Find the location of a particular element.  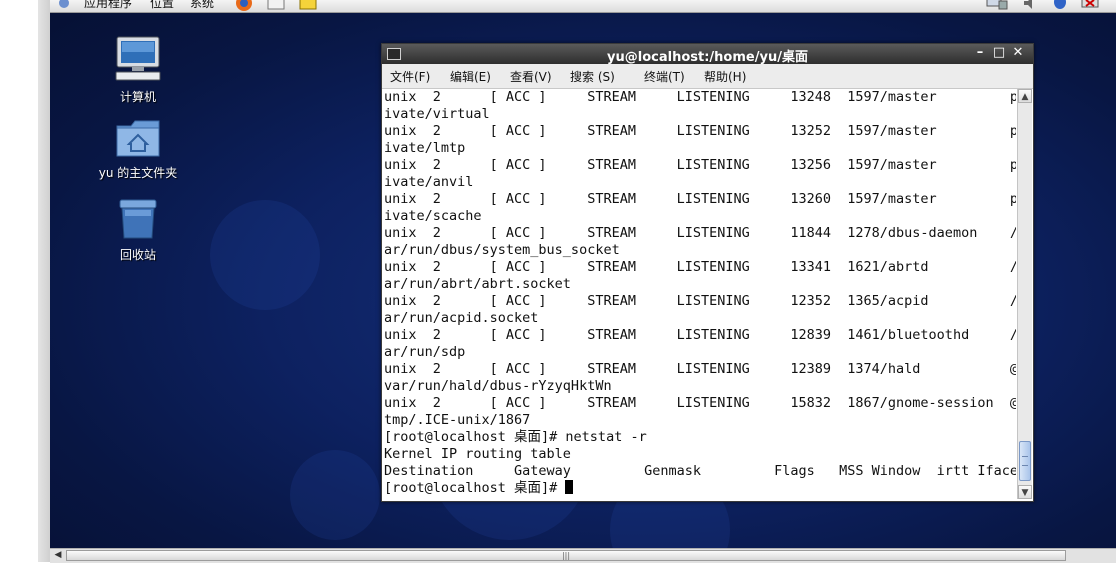

bluetooth-icon is located at coordinates (1060, 5).